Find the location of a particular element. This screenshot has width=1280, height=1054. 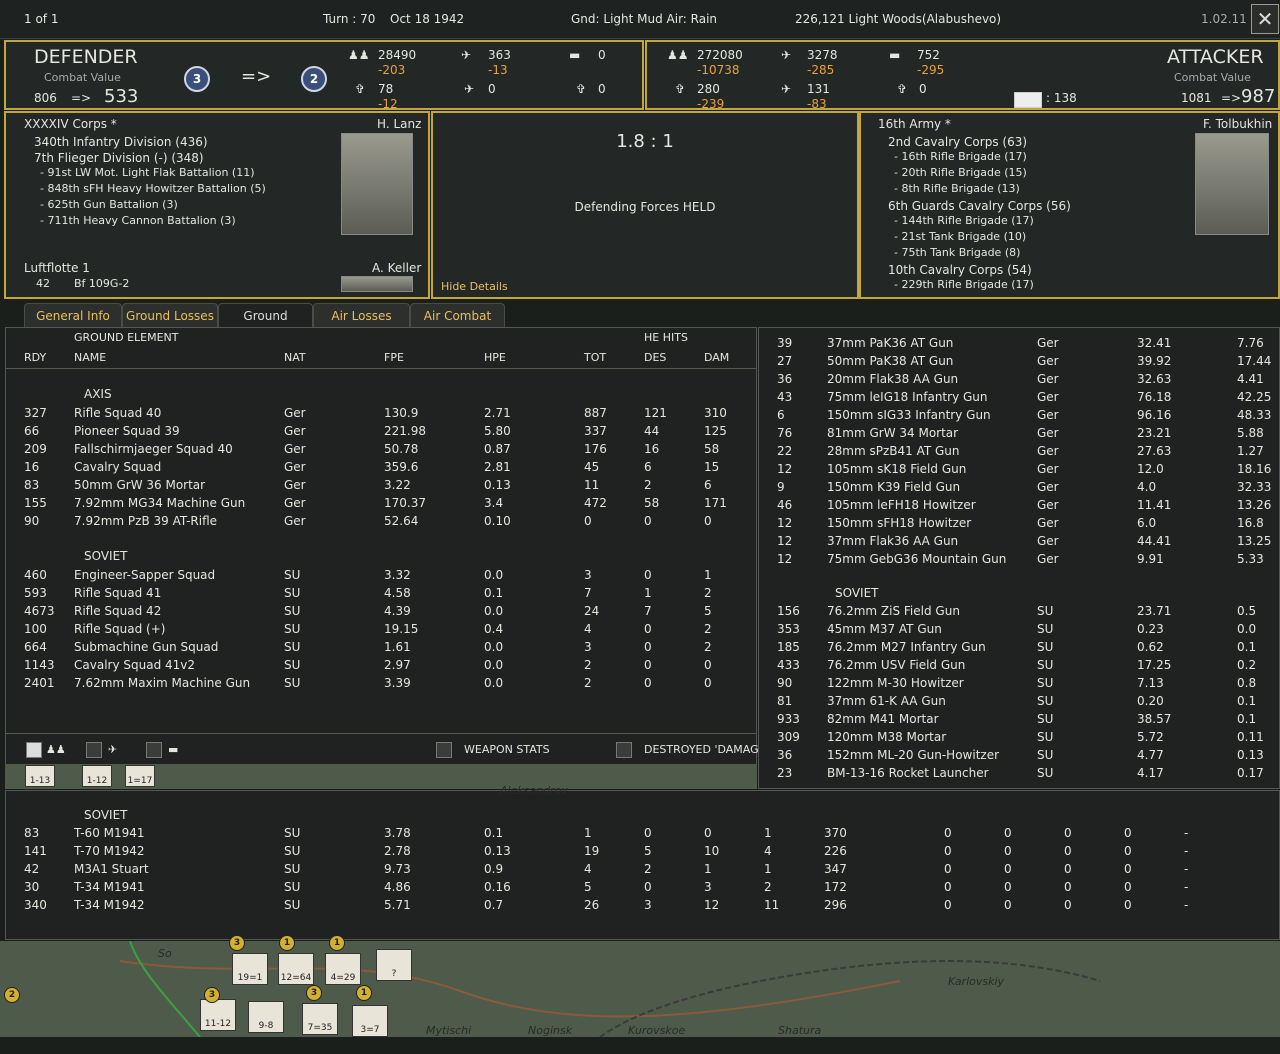

unit-counter: 3=7 is located at coordinates (370, 1021).